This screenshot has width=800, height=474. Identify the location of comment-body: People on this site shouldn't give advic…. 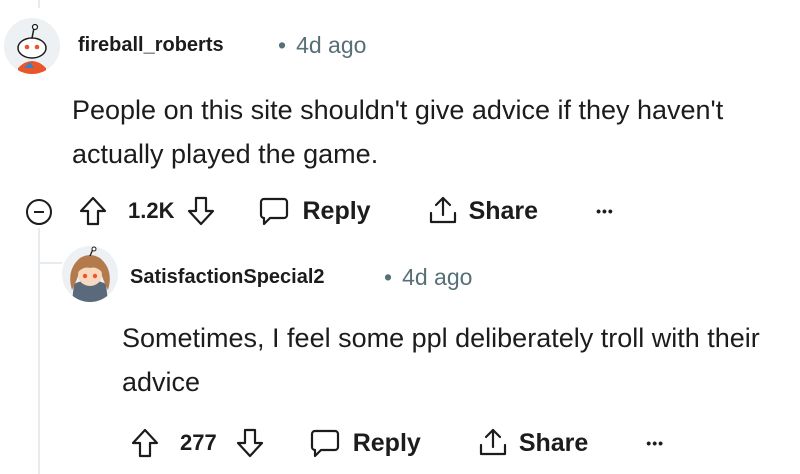
(398, 132).